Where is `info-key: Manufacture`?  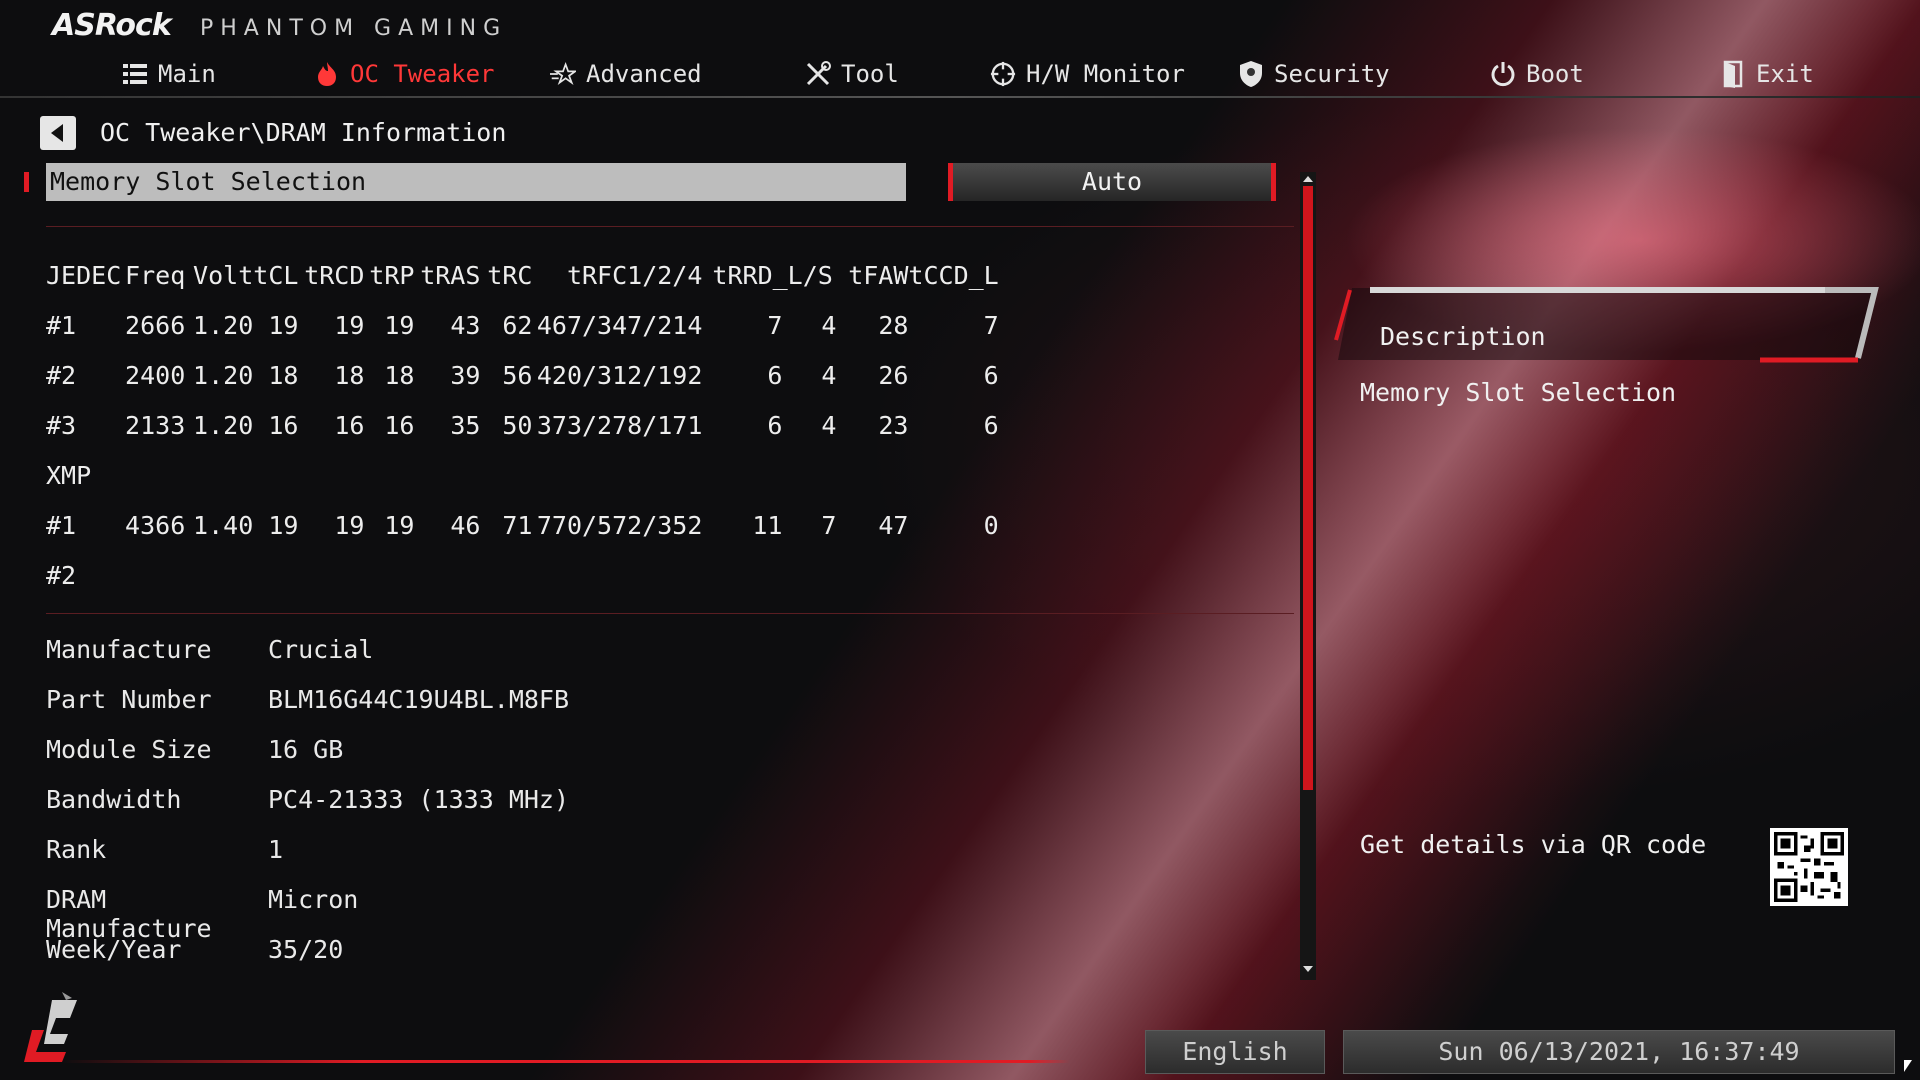 info-key: Manufacture is located at coordinates (129, 649).